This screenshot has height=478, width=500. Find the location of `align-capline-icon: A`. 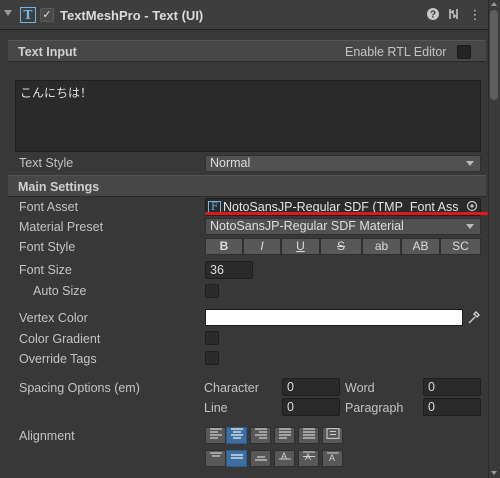

align-capline-icon: A is located at coordinates (332, 458).